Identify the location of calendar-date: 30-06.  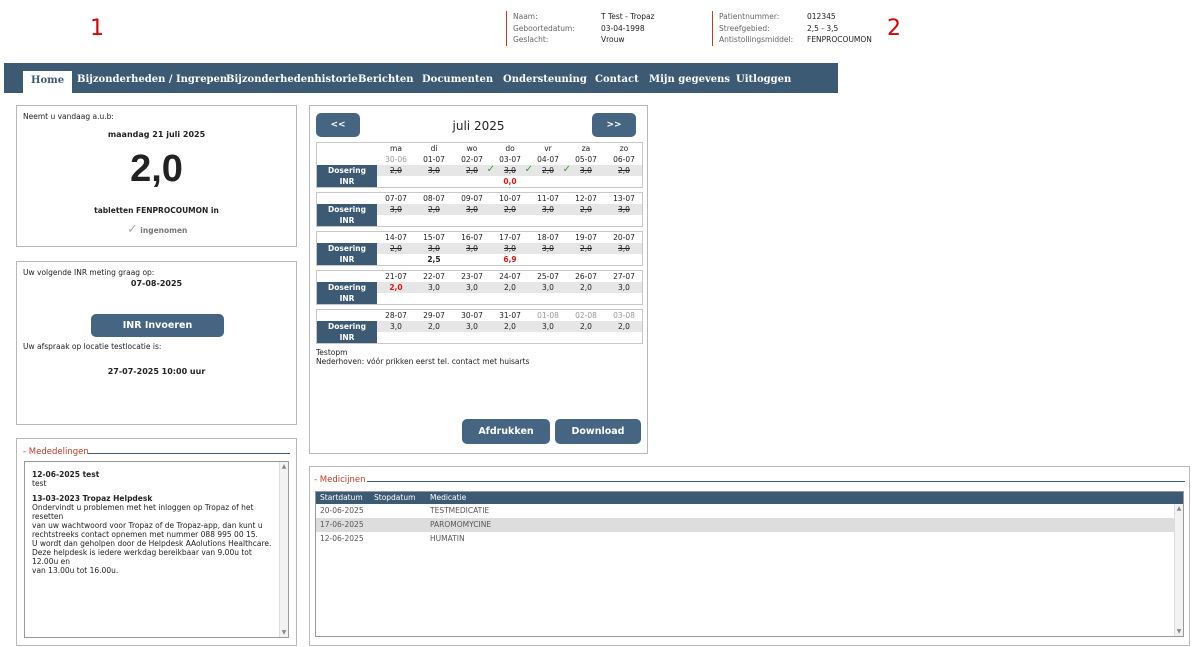
(396, 159).